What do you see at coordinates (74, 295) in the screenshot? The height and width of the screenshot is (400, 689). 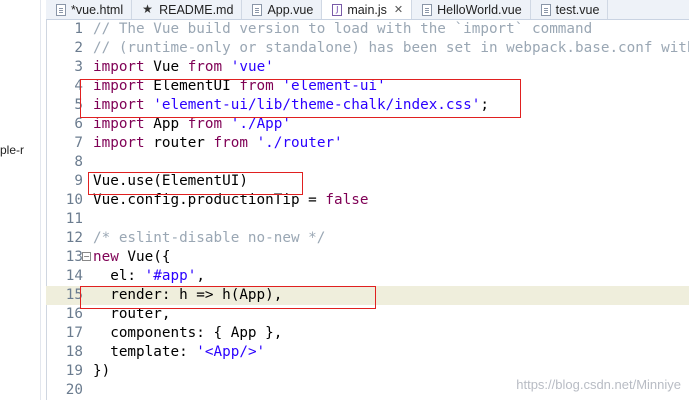 I see `line-number: 15` at bounding box center [74, 295].